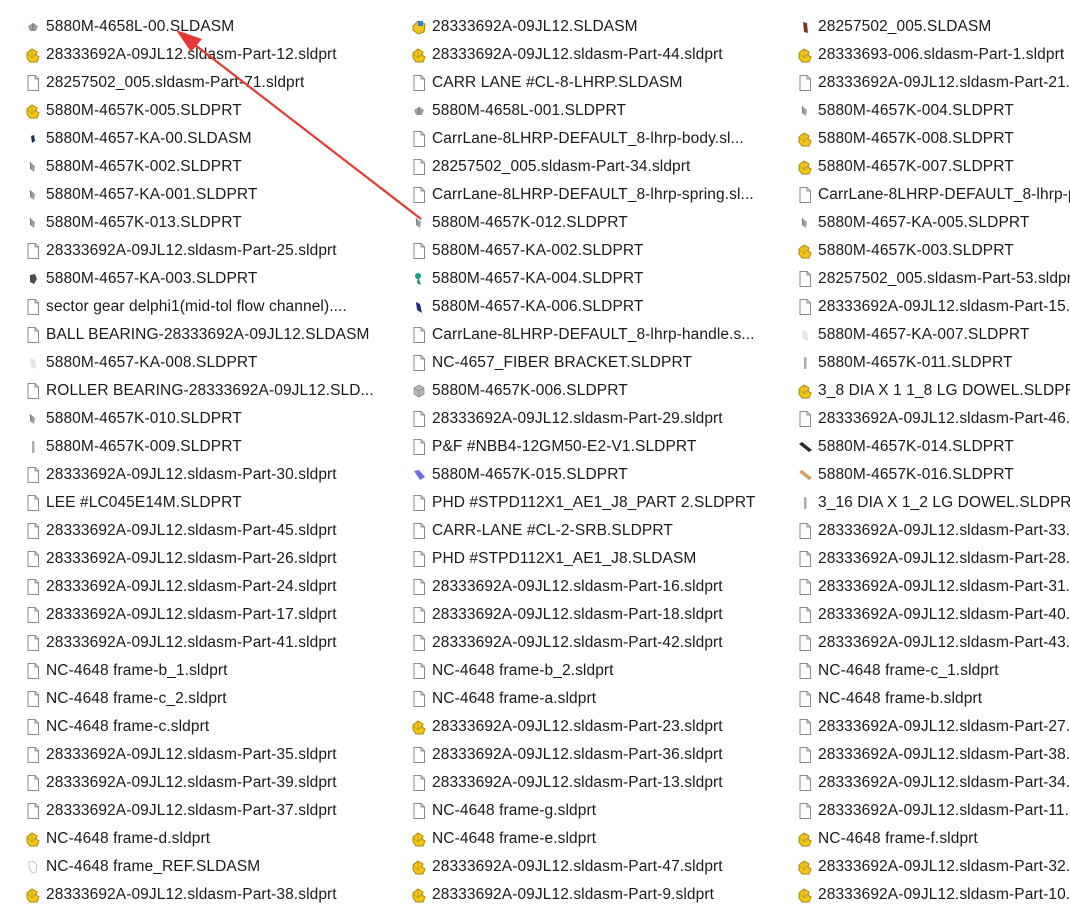  What do you see at coordinates (933, 55) in the screenshot?
I see `file-item: 28333693-006.sldasm-Part-1.sldprt` at bounding box center [933, 55].